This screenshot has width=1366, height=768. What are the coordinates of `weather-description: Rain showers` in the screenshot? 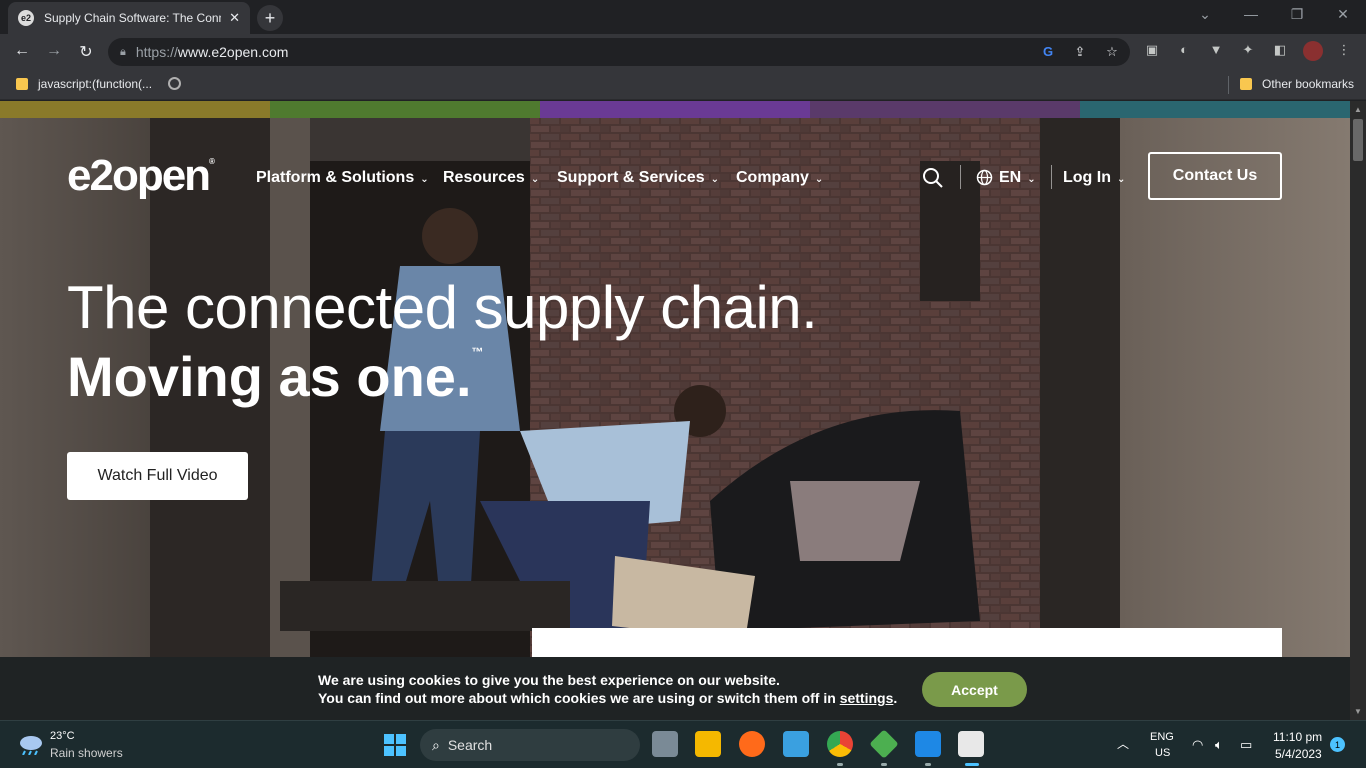 It's located at (86, 753).